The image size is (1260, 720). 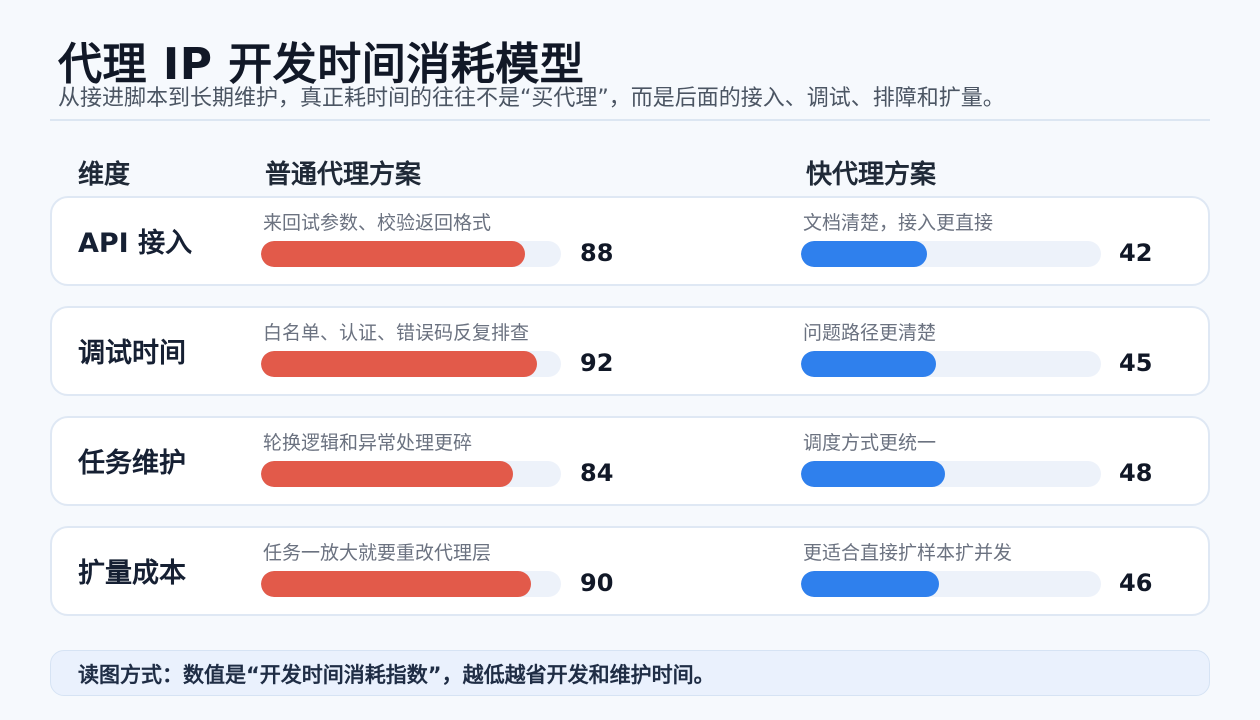 What do you see at coordinates (132, 463) in the screenshot?
I see `row-label: 任务维护` at bounding box center [132, 463].